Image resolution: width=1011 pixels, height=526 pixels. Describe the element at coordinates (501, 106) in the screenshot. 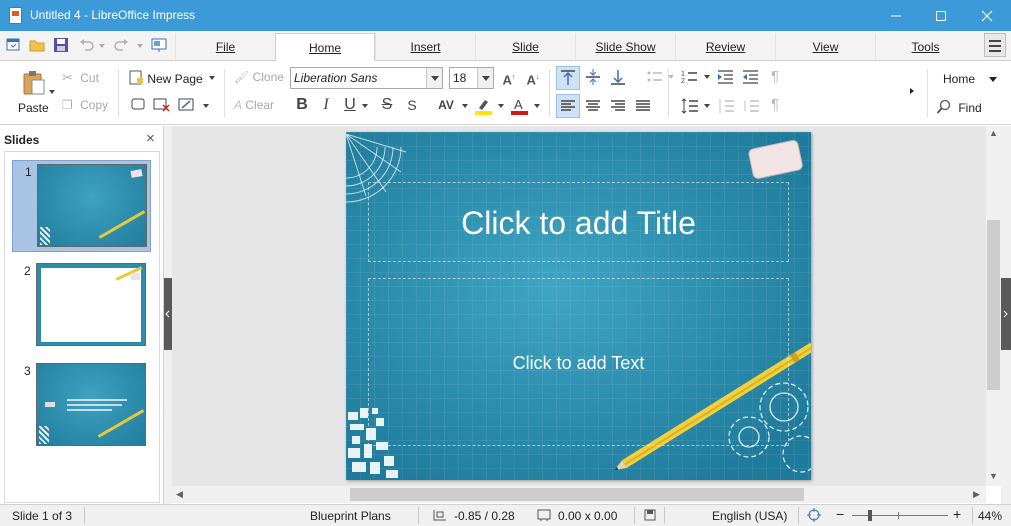

I see `highlight-dropdown-icon` at that location.